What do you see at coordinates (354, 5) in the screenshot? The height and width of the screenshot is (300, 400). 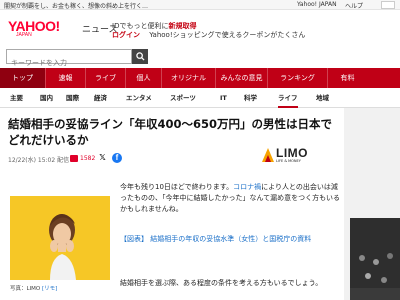 I see `help-link: ヘルプ` at bounding box center [354, 5].